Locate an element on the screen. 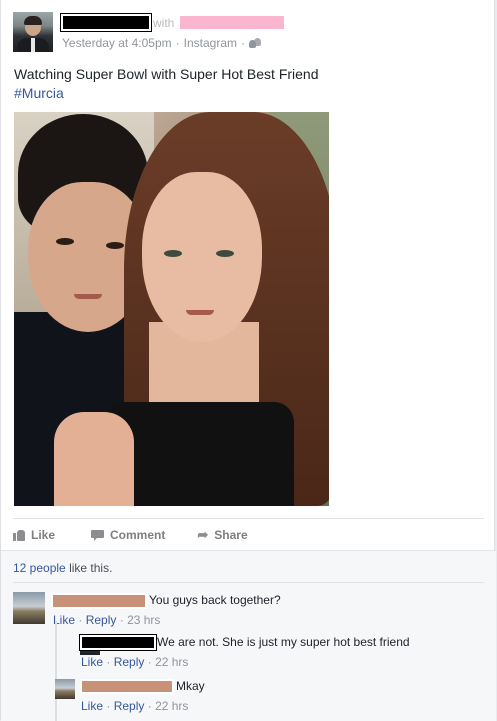 Image resolution: width=497 pixels, height=721 pixels. post-hashtag: #Murcia is located at coordinates (166, 93).